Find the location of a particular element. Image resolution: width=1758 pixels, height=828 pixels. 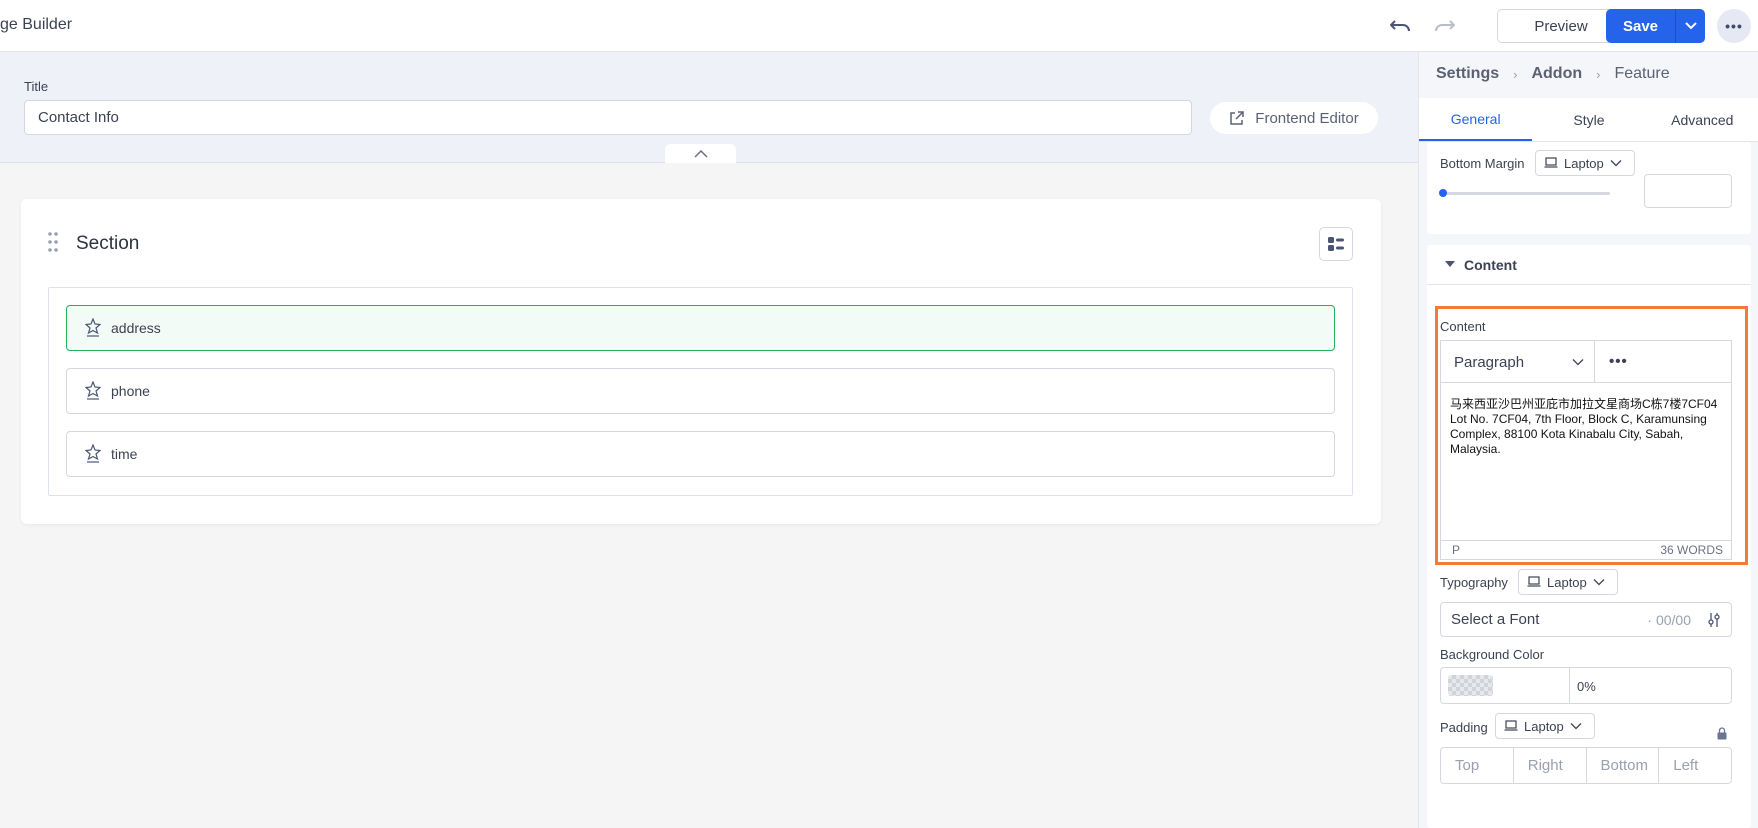

settings-tabs: General Style Advanced is located at coordinates (1588, 120).